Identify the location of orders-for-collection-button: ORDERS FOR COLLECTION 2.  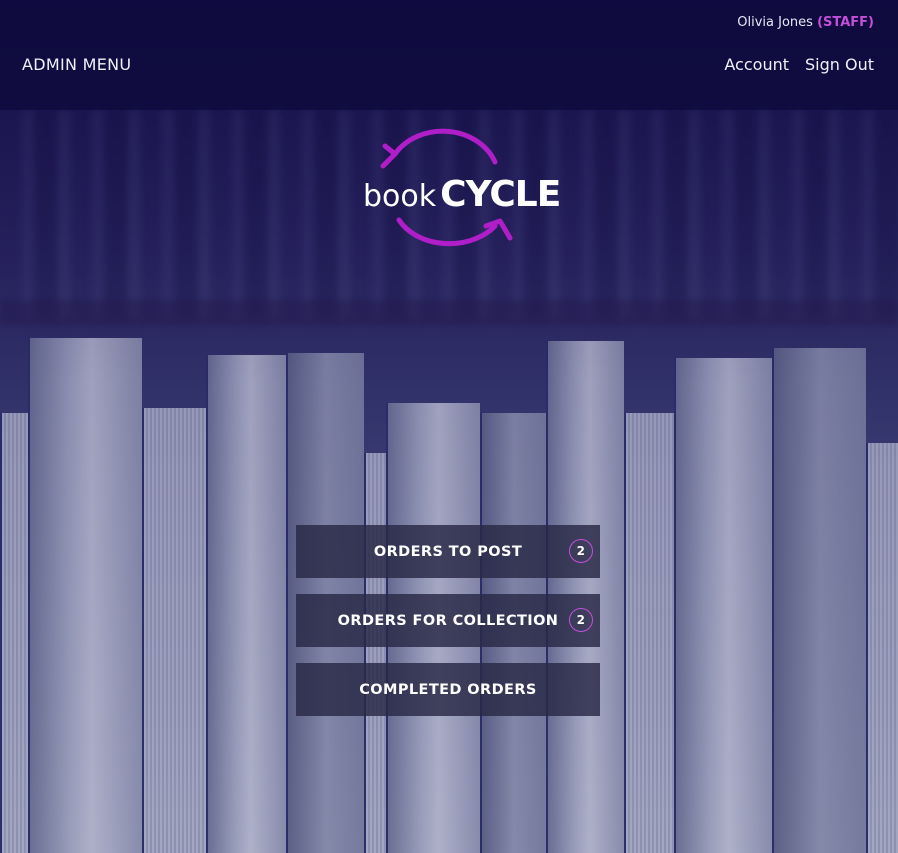
(448, 620).